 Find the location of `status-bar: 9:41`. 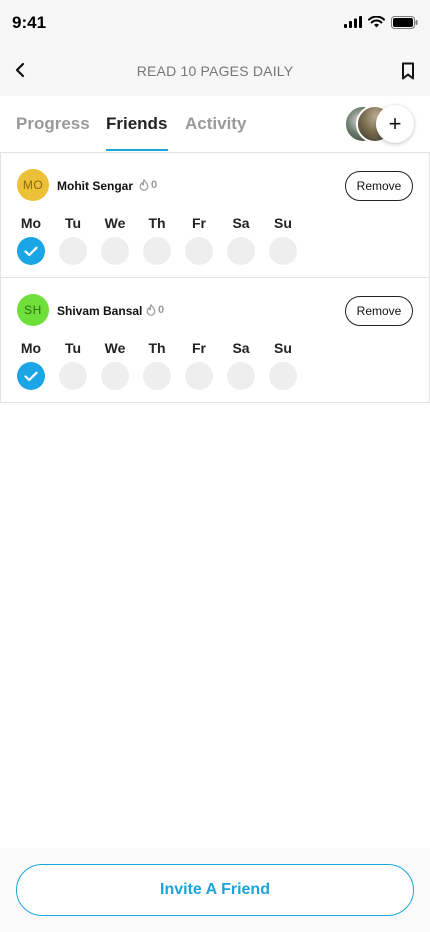

status-bar: 9:41 is located at coordinates (215, 23).